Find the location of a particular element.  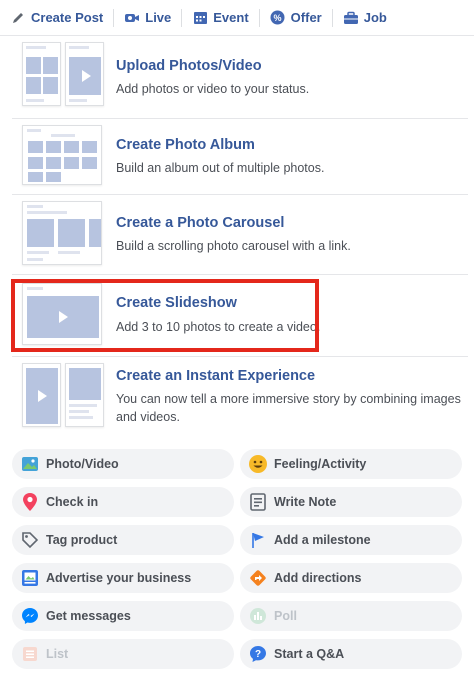

option-title: Create Photo Album is located at coordinates (185, 145).